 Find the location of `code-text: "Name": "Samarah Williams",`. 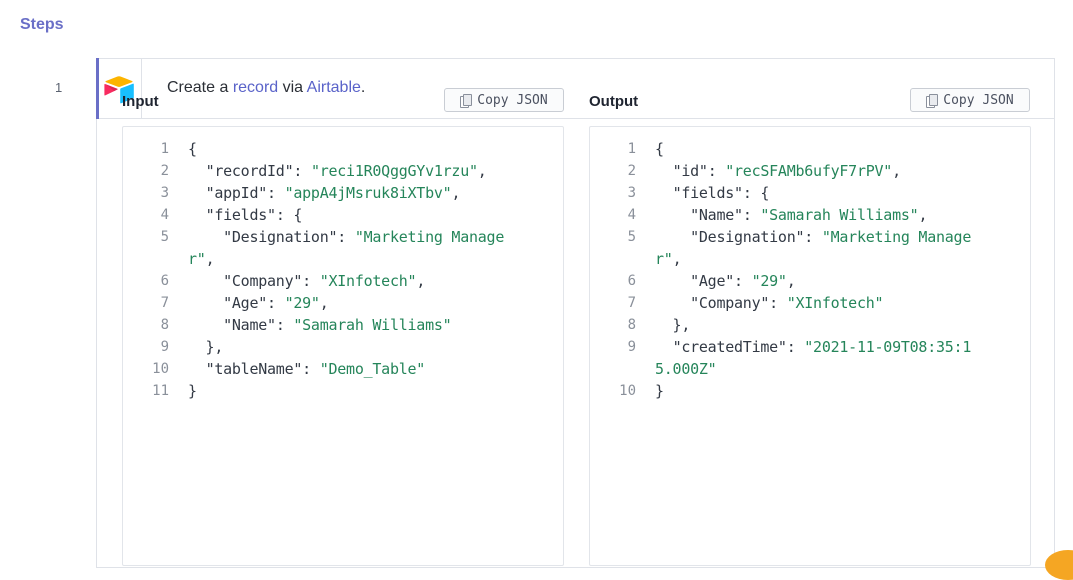

code-text: "Name": "Samarah Williams", is located at coordinates (791, 215).